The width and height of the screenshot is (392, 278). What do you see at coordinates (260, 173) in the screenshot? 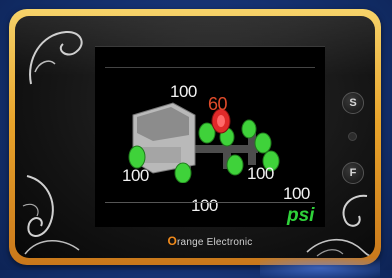
I see `tire-pressure-right-mid: 100` at bounding box center [260, 173].